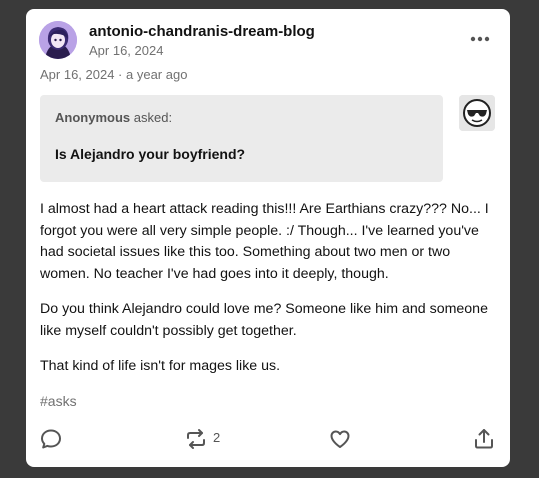 The height and width of the screenshot is (478, 539). What do you see at coordinates (217, 437) in the screenshot?
I see `reblog-count: 2` at bounding box center [217, 437].